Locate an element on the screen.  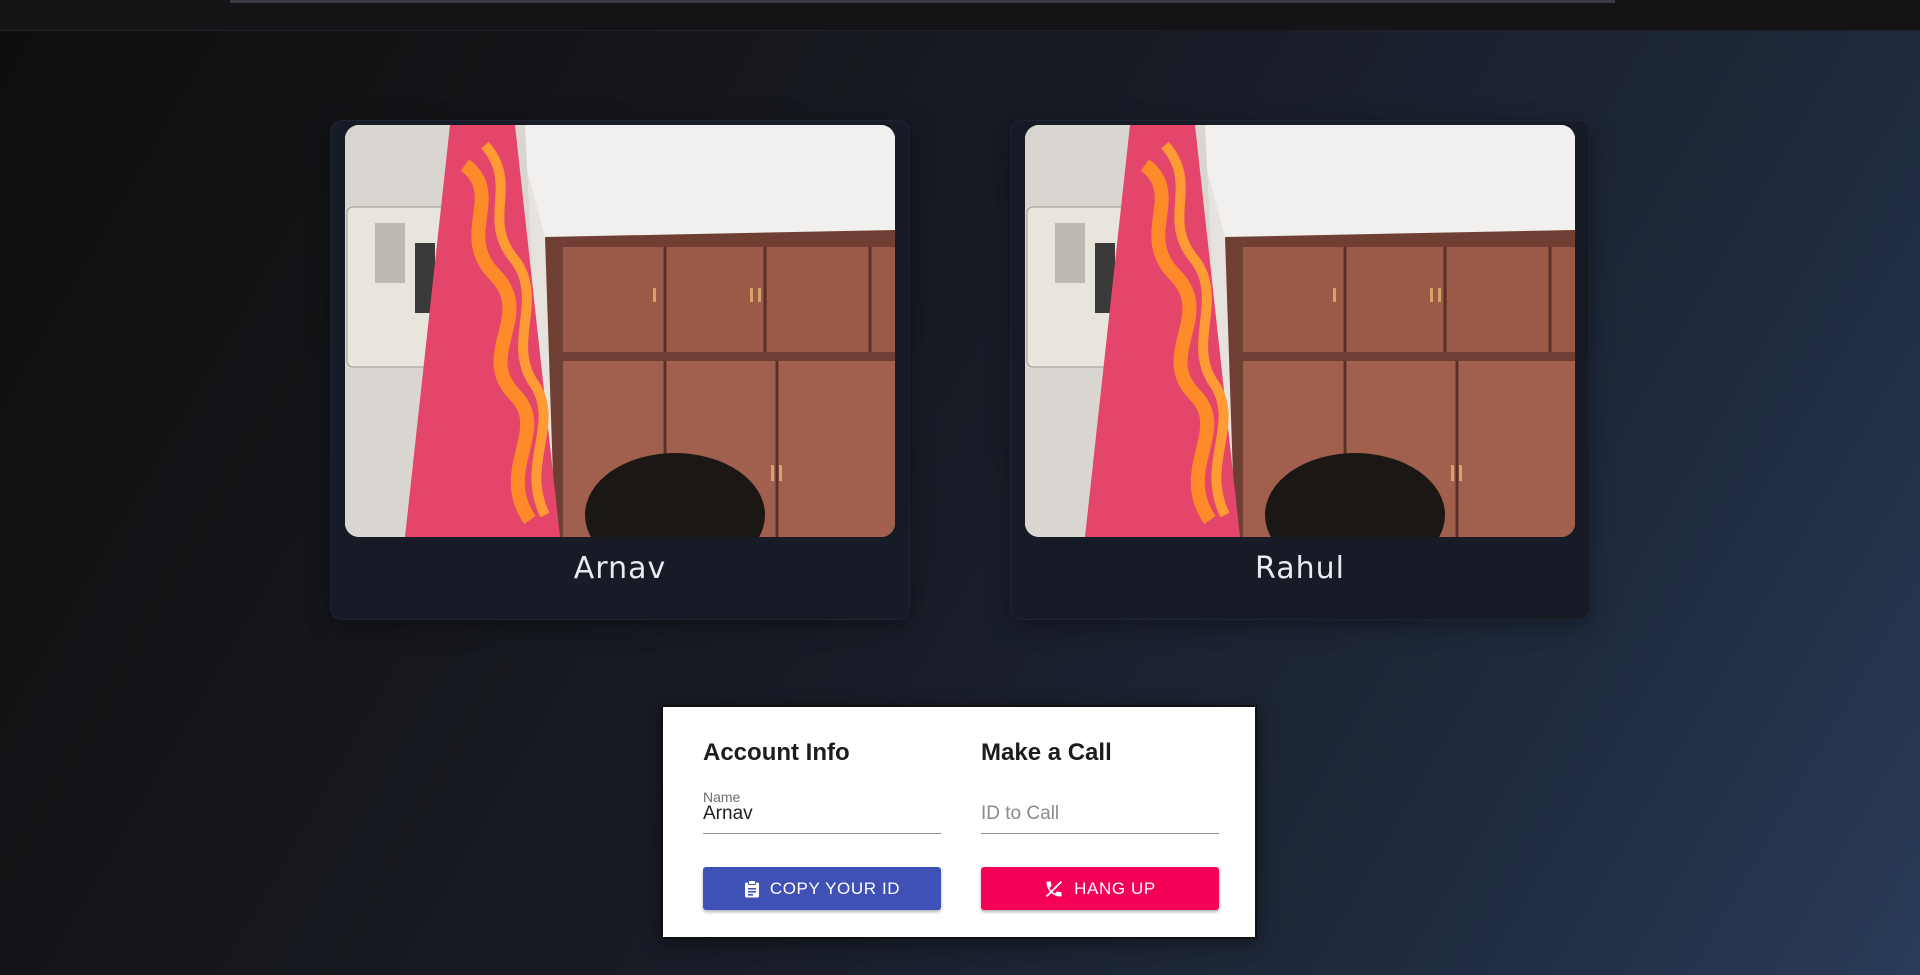
browser-top-bar is located at coordinates (960, 15).